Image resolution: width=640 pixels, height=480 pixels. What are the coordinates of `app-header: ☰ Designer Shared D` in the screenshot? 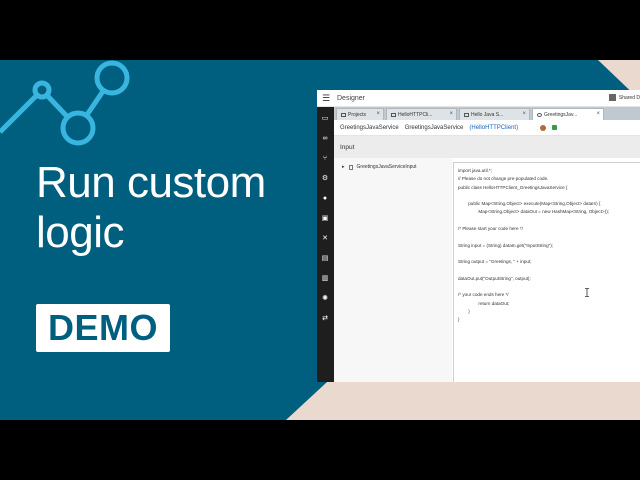 It's located at (478, 98).